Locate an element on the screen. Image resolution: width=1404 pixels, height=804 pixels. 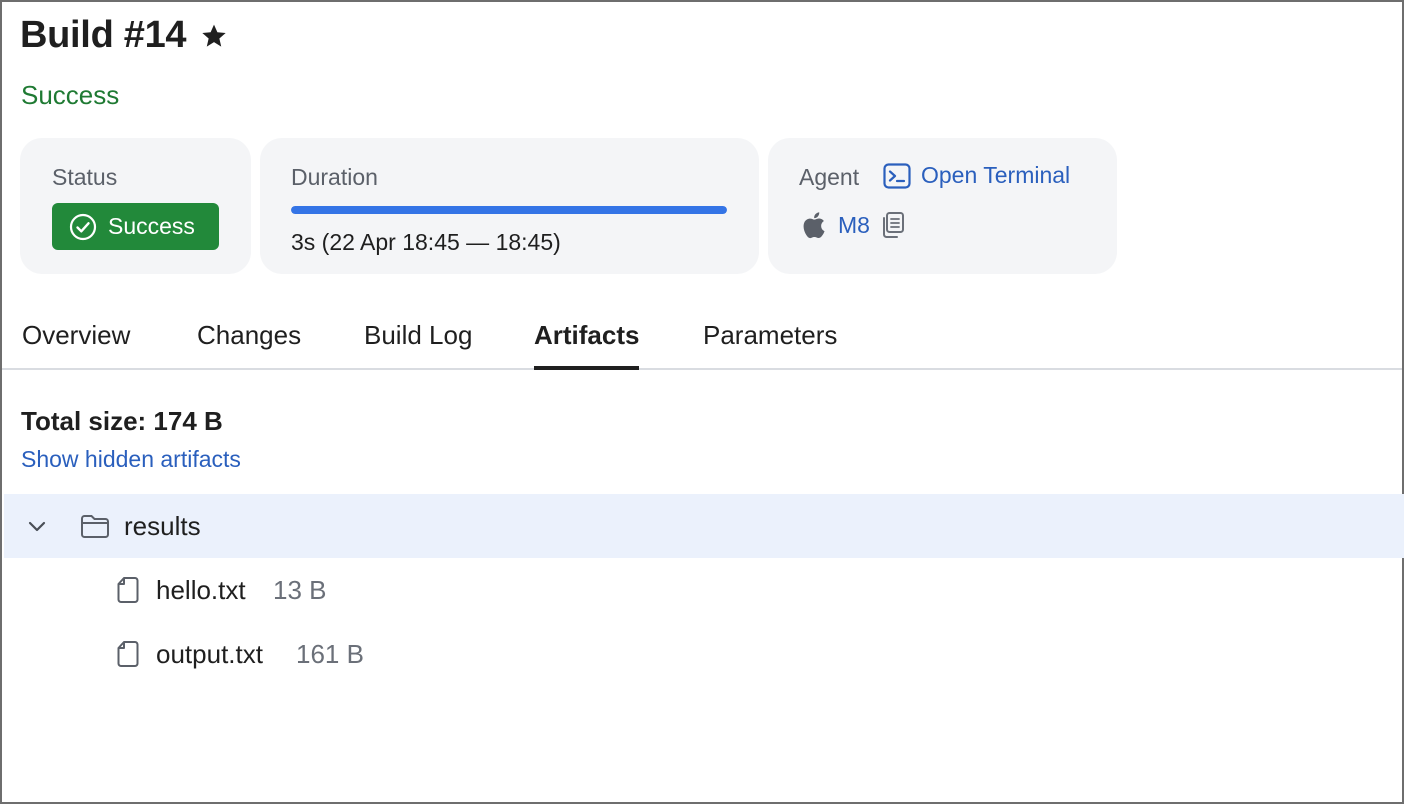
check-circle-icon is located at coordinates (83, 226).